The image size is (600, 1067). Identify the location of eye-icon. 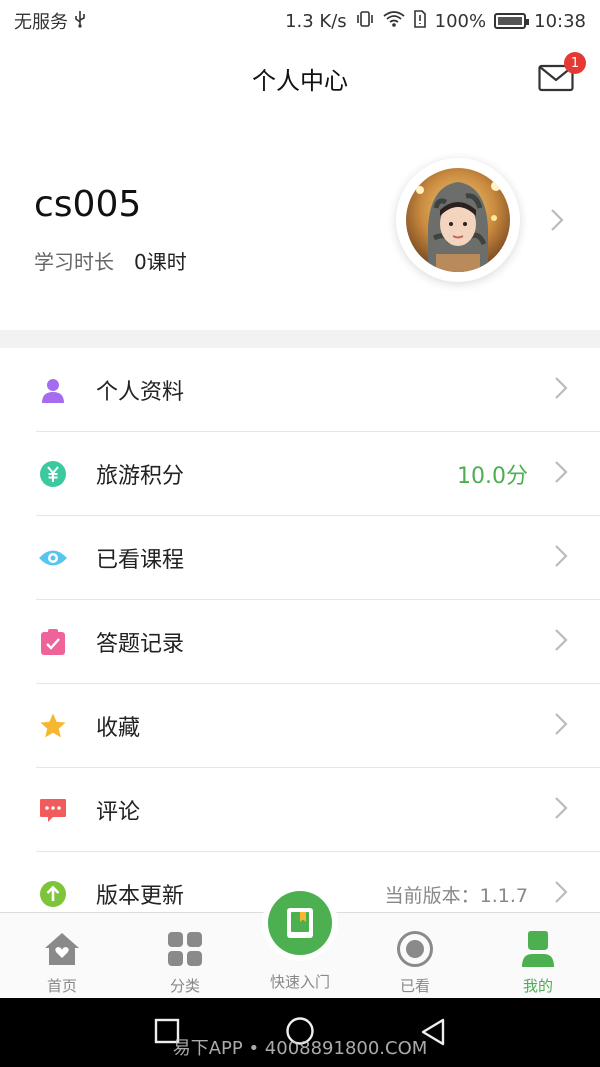
(53, 558).